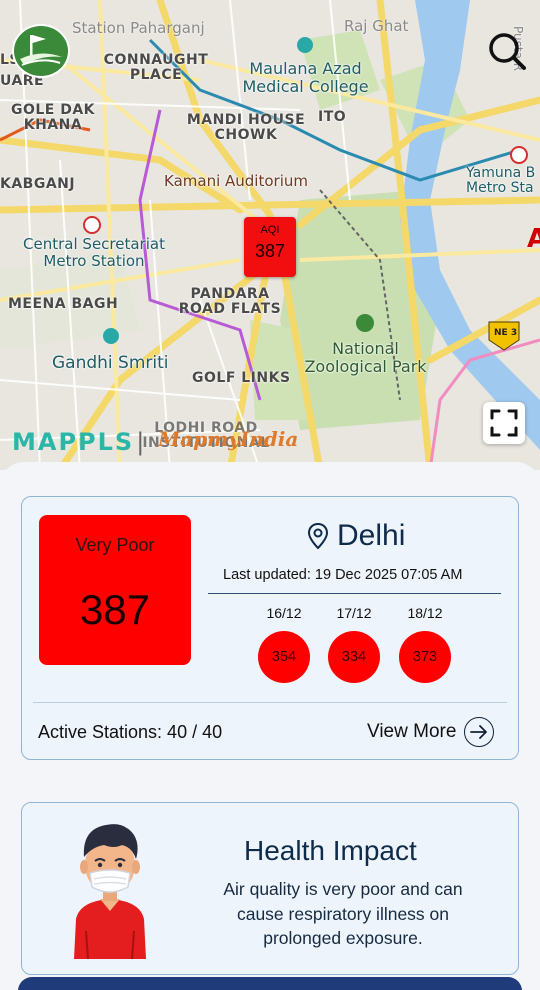 This screenshot has height=990, width=540. Describe the element at coordinates (425, 613) in the screenshot. I see `history-date: 18/12` at that location.